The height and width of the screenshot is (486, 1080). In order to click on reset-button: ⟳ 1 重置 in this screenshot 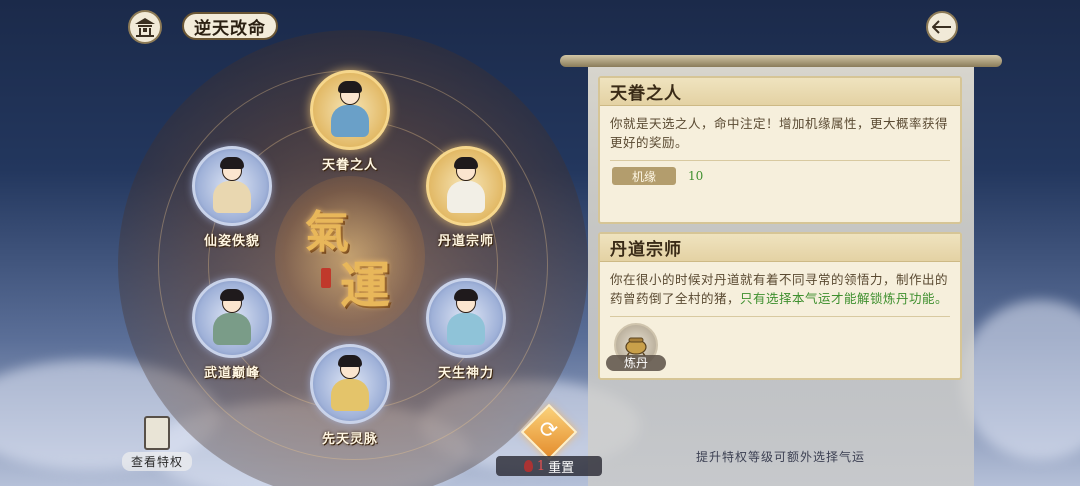, I will do `click(549, 439)`.